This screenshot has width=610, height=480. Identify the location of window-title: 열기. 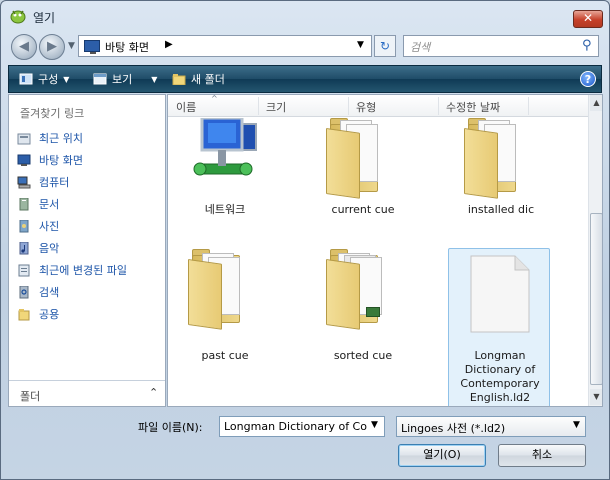
(44, 18).